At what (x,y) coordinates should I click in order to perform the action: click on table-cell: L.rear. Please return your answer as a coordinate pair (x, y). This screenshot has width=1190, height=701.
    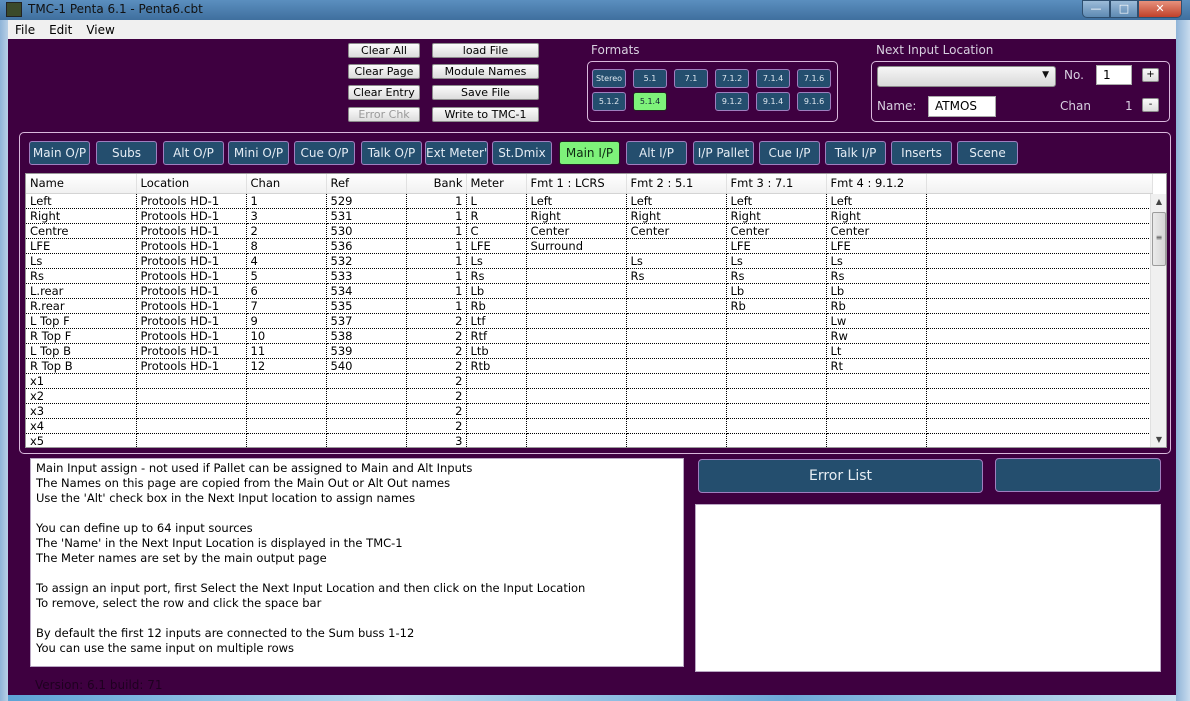
    Looking at the image, I should click on (81, 291).